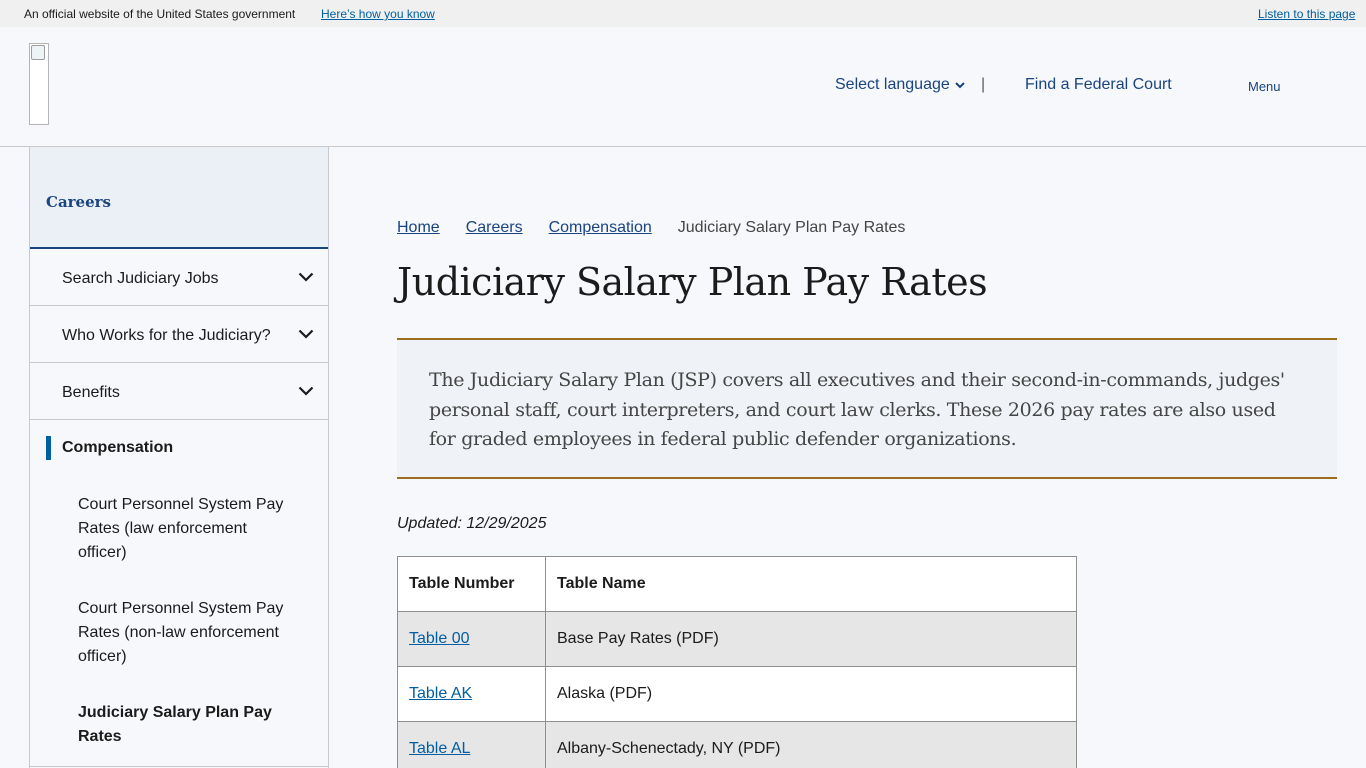  I want to click on listen-to-page-link: Listen to this page, so click(1306, 14).